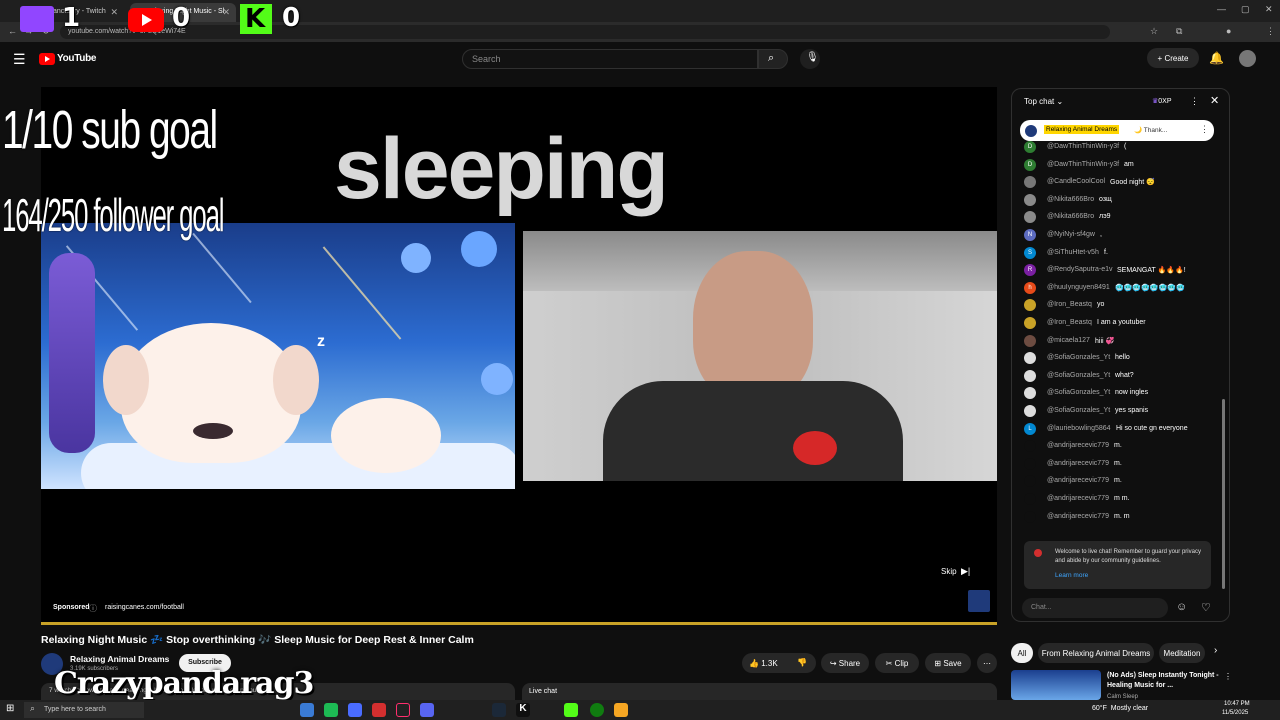  Describe the element at coordinates (1154, 31) in the screenshot. I see `bookmark-star-icon: ☆` at that location.